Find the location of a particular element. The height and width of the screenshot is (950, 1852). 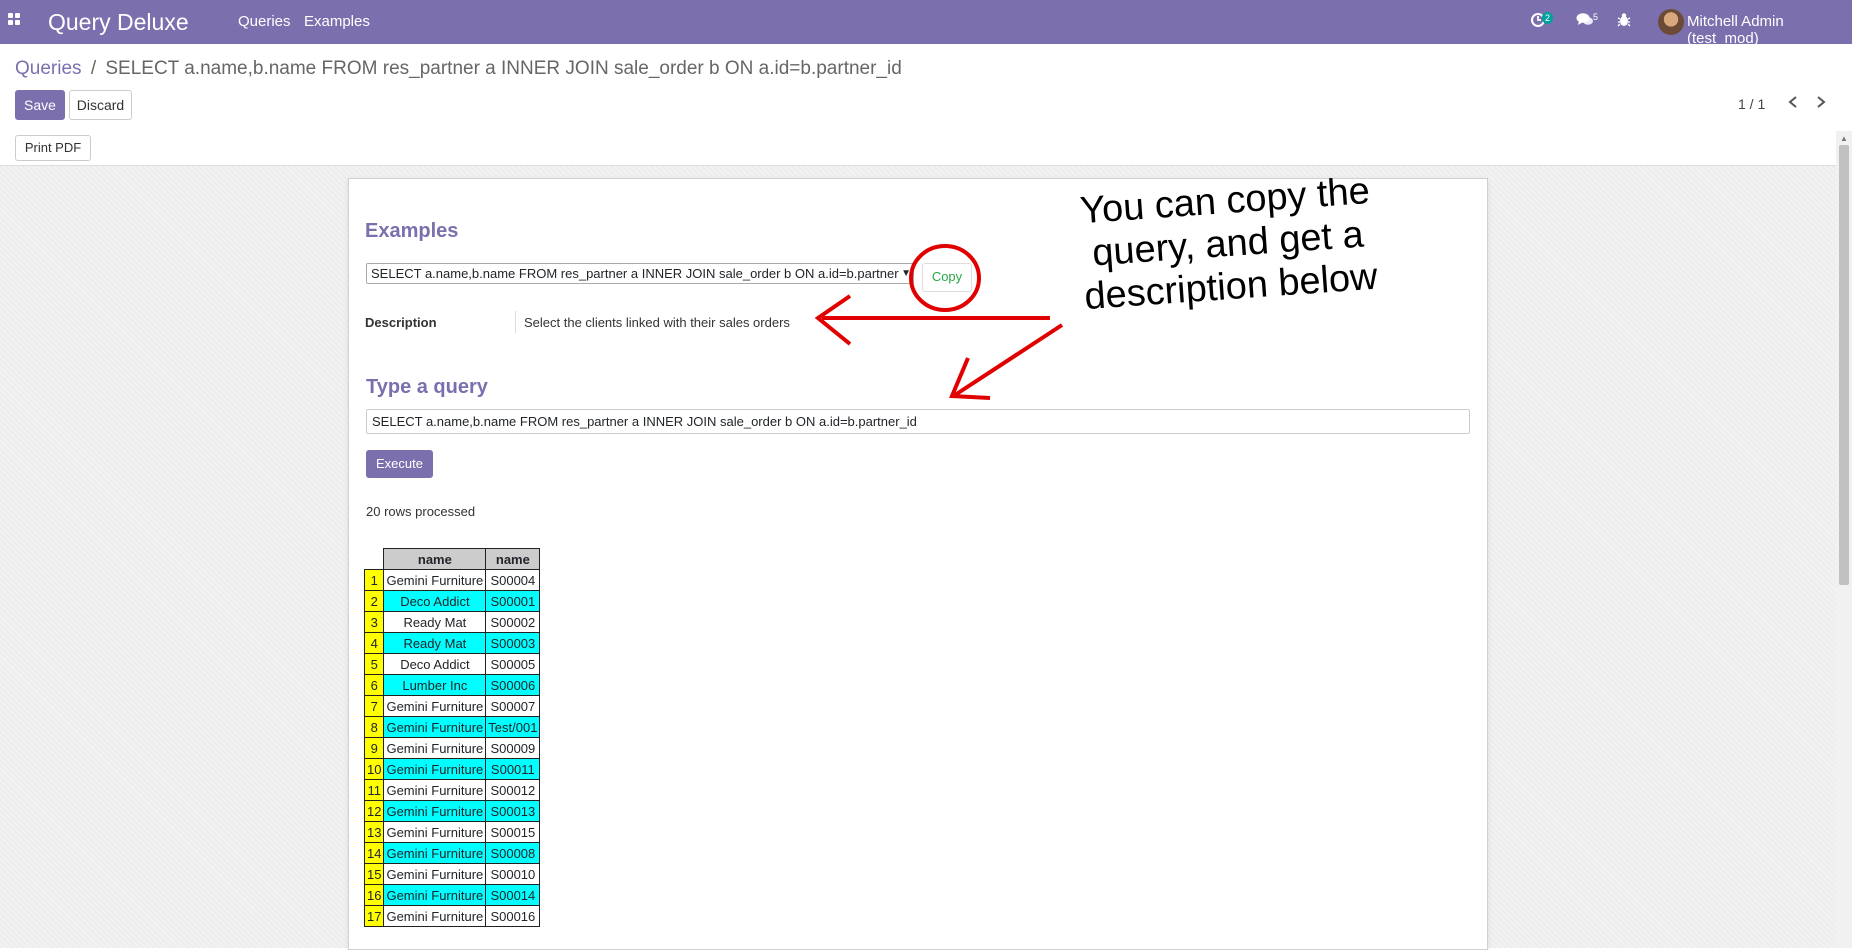

row-index: 2 is located at coordinates (374, 601).